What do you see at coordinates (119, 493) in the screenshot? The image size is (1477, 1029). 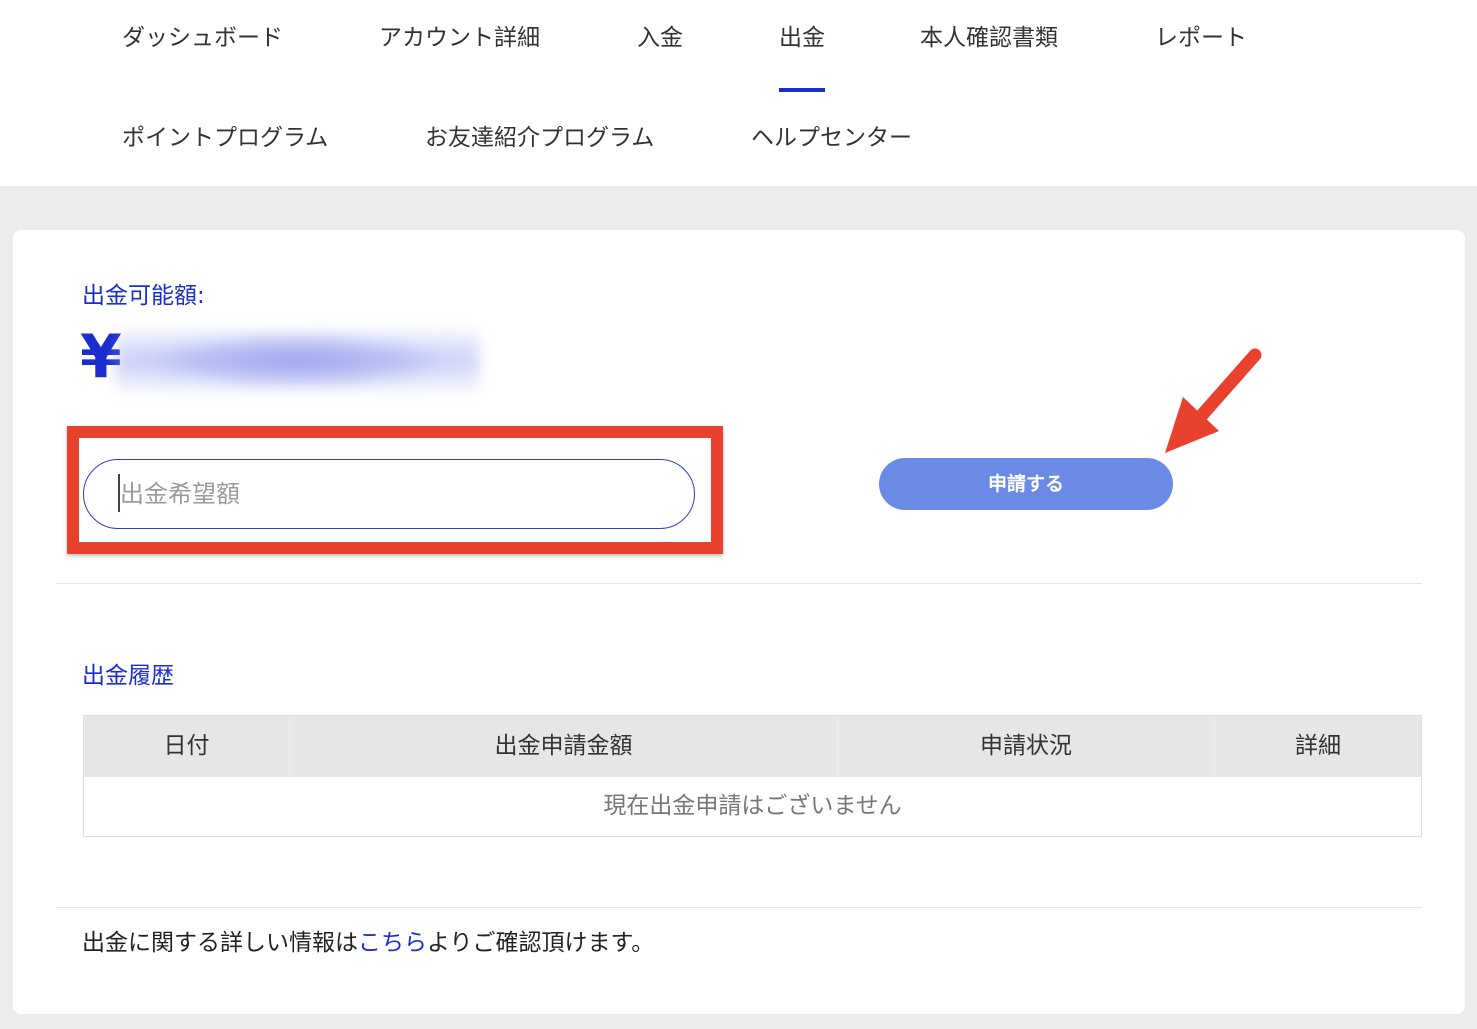 I see `text-caret` at bounding box center [119, 493].